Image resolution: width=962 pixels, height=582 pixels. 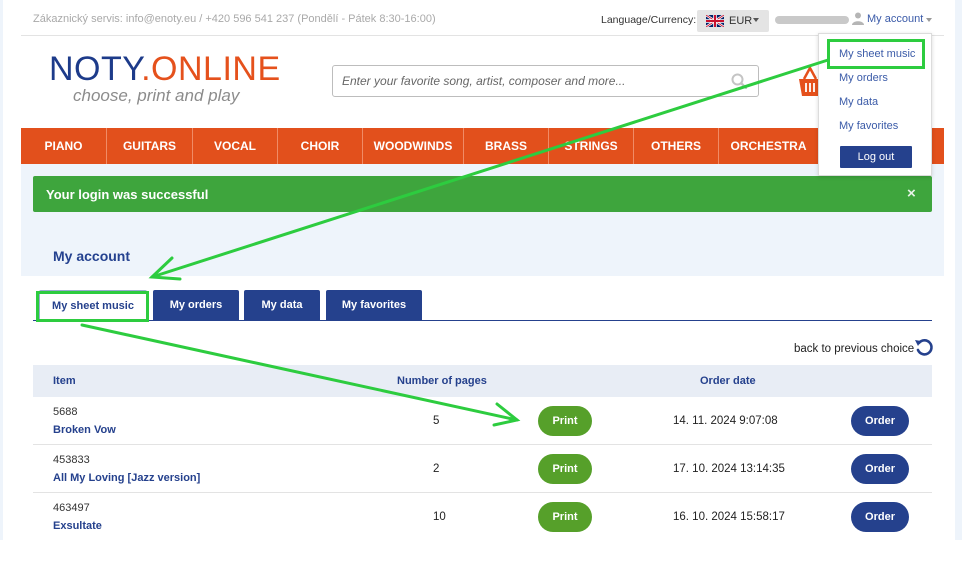 What do you see at coordinates (92, 256) in the screenshot?
I see `page-title: My account` at bounding box center [92, 256].